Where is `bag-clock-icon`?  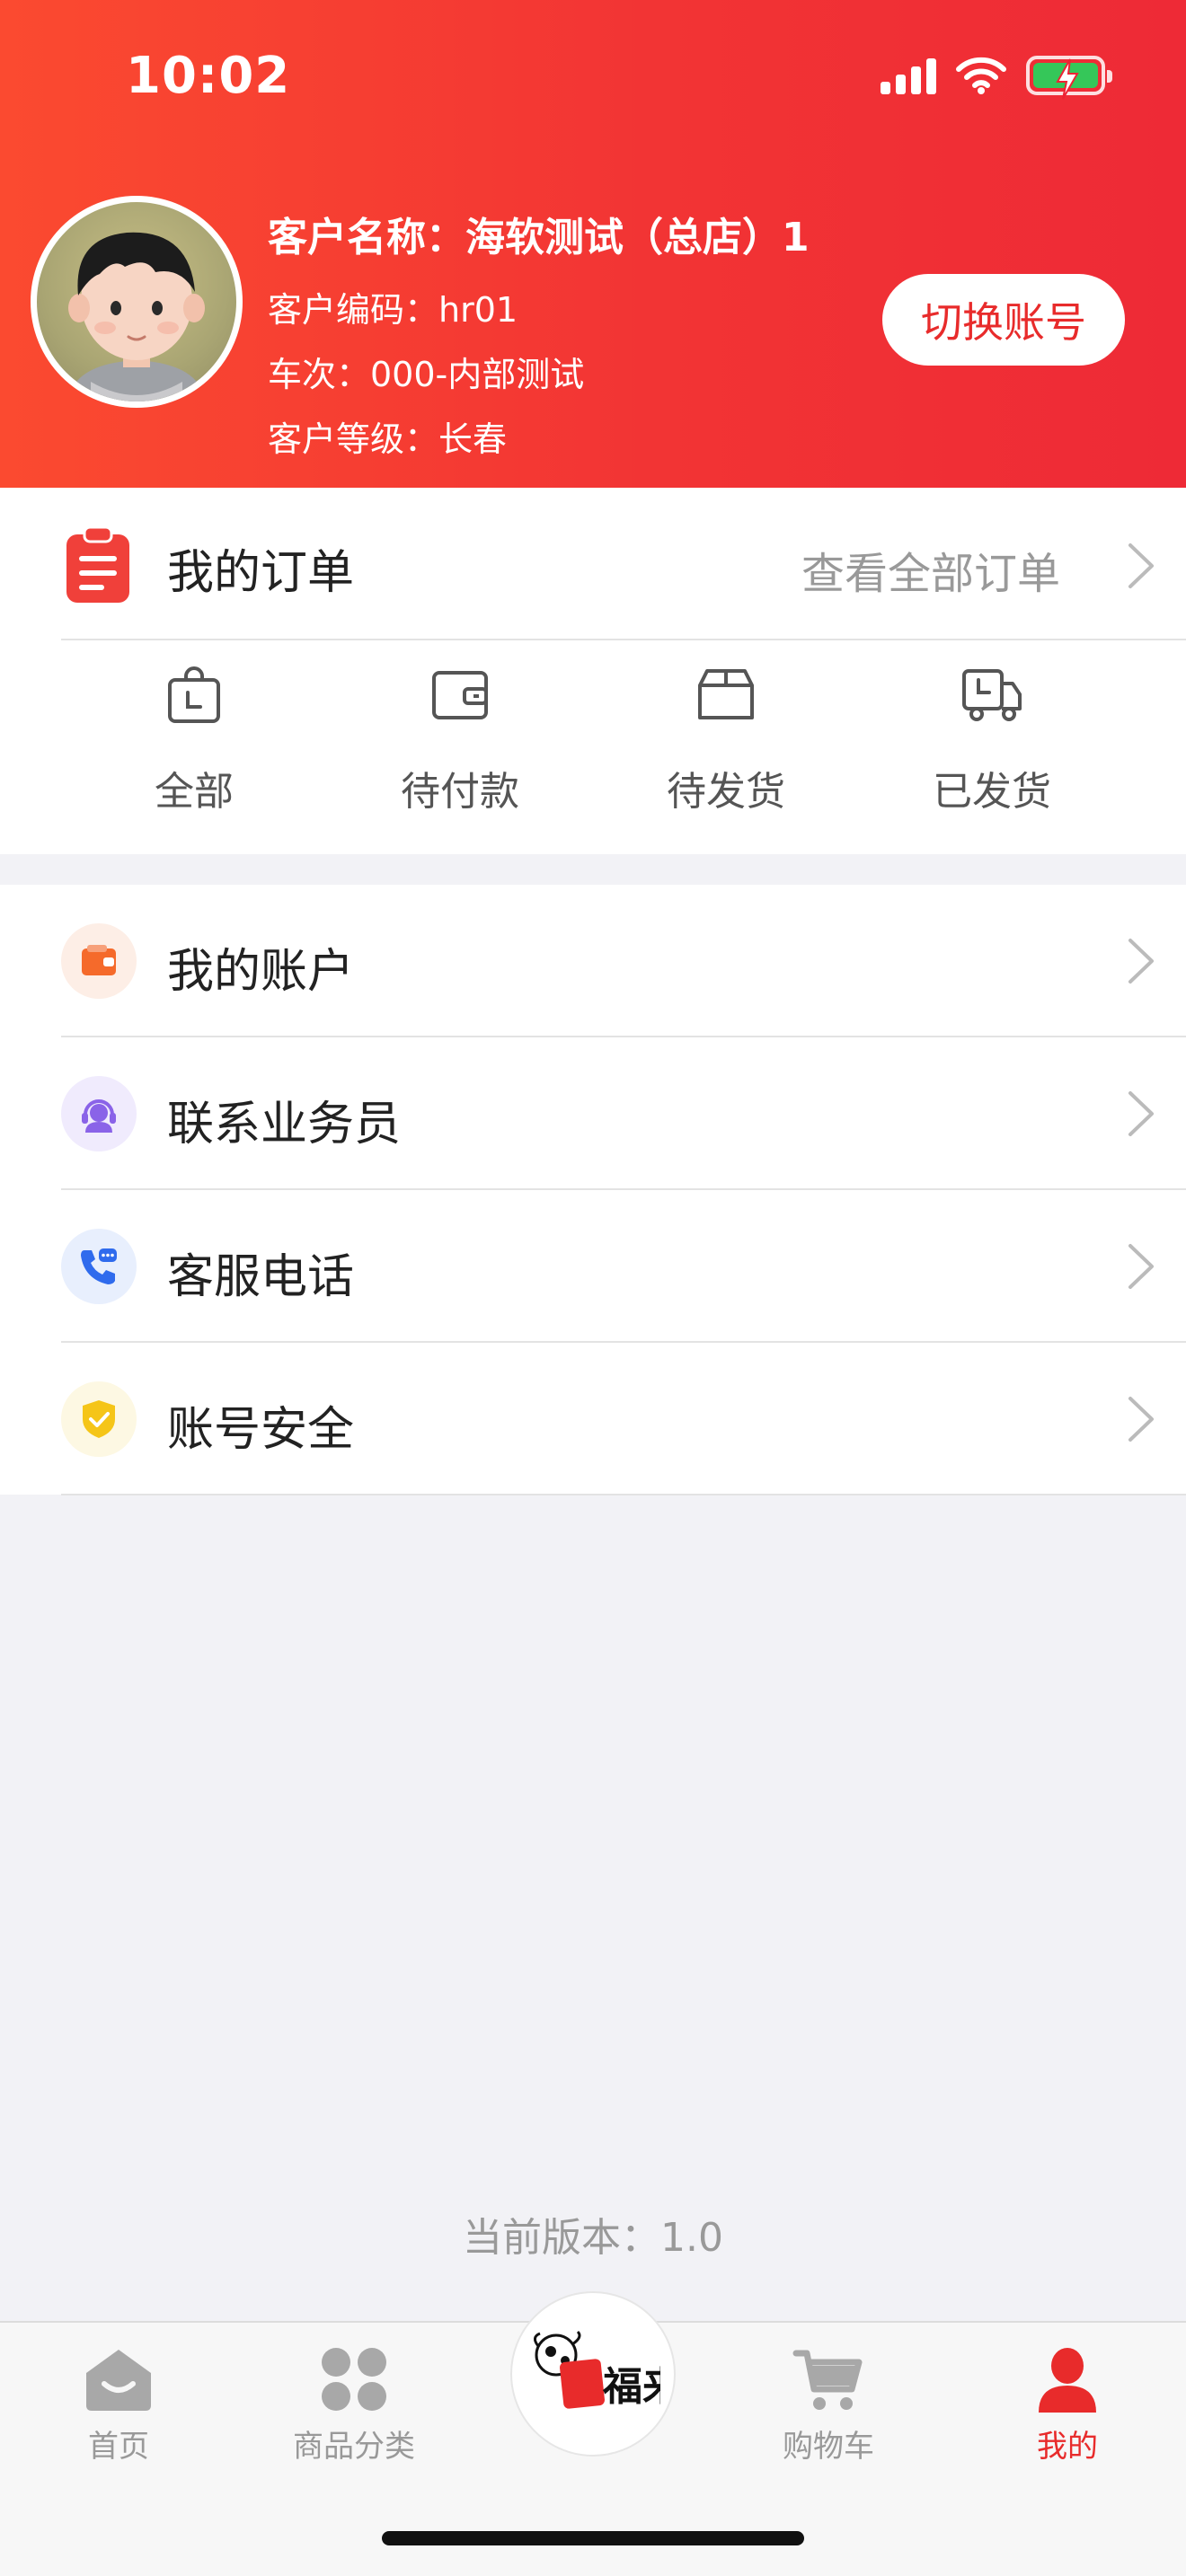 bag-clock-icon is located at coordinates (194, 694).